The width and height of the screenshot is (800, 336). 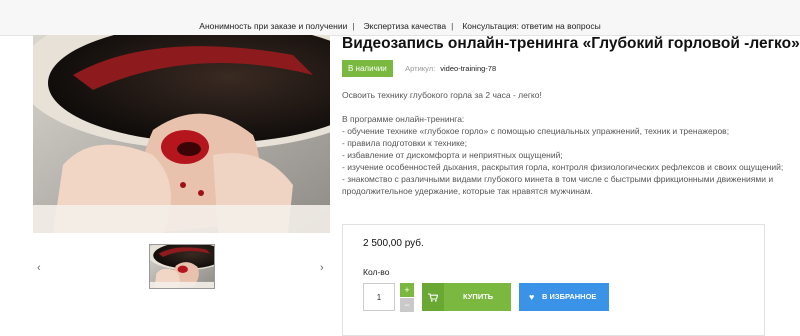 What do you see at coordinates (405, 26) in the screenshot?
I see `nav-link-quality: Экспертиза качества` at bounding box center [405, 26].